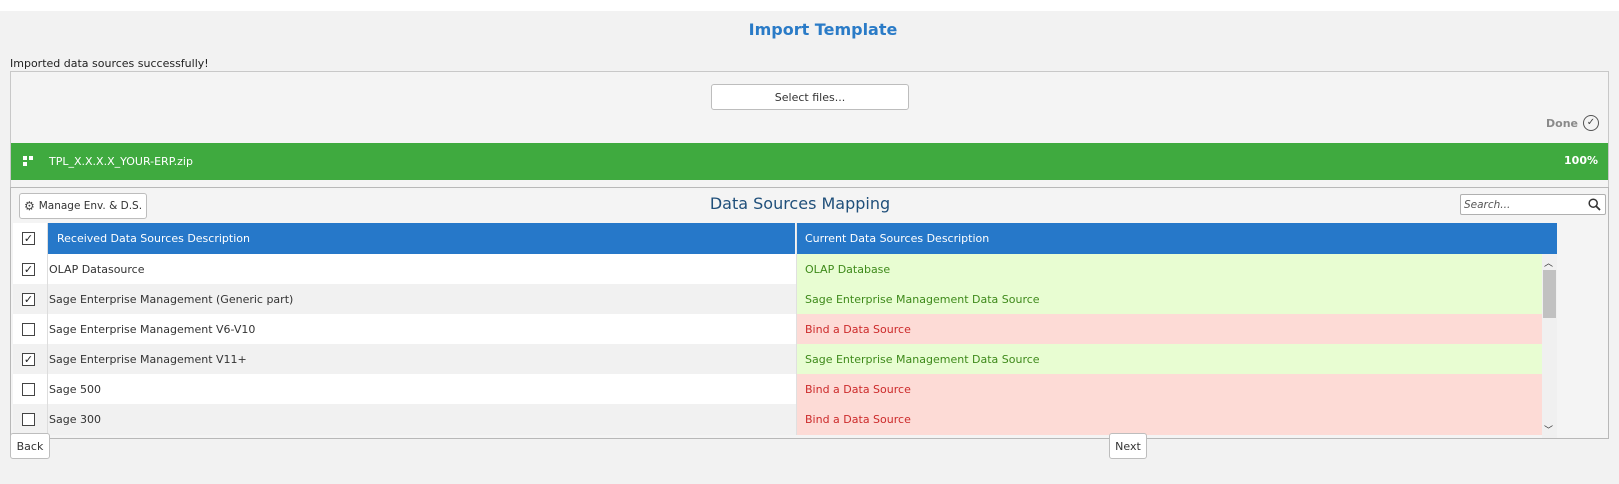 Image resolution: width=1619 pixels, height=484 pixels. What do you see at coordinates (1548, 262) in the screenshot?
I see `chevron-up-icon: ︿` at bounding box center [1548, 262].